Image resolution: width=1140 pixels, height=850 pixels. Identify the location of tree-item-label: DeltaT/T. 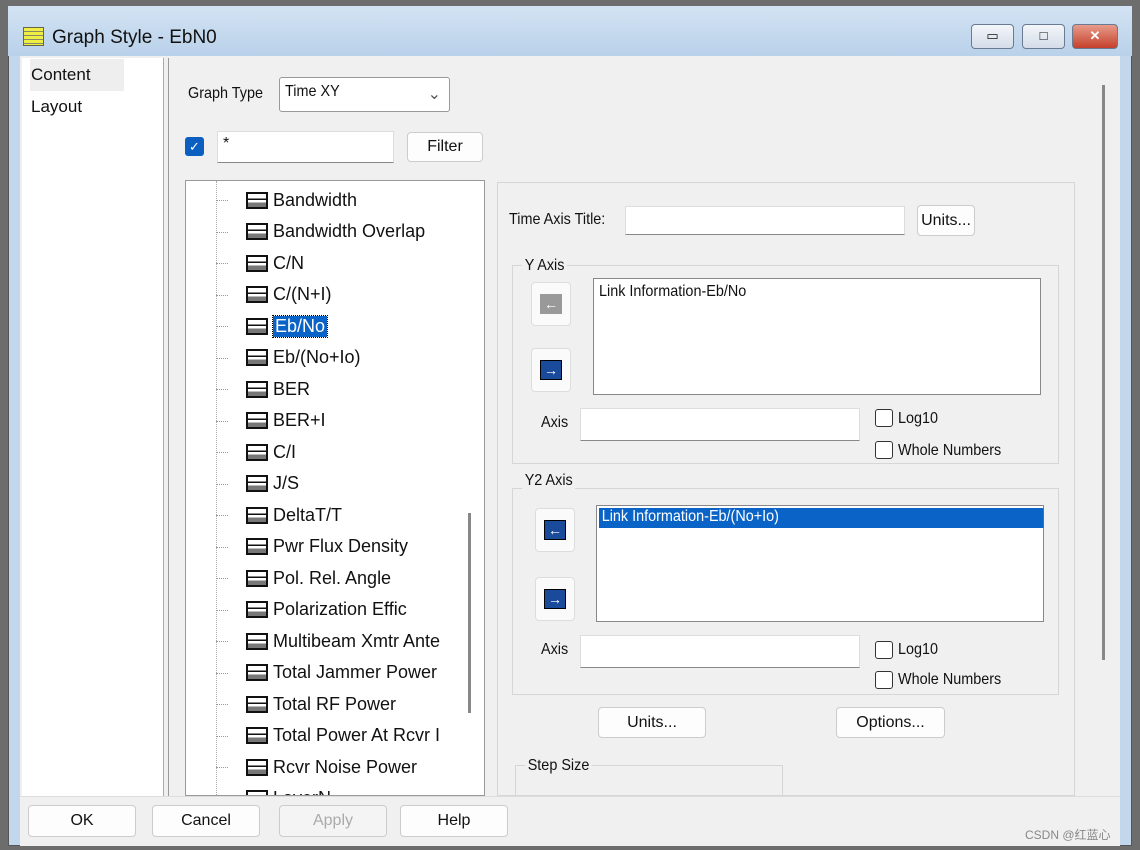
(308, 514).